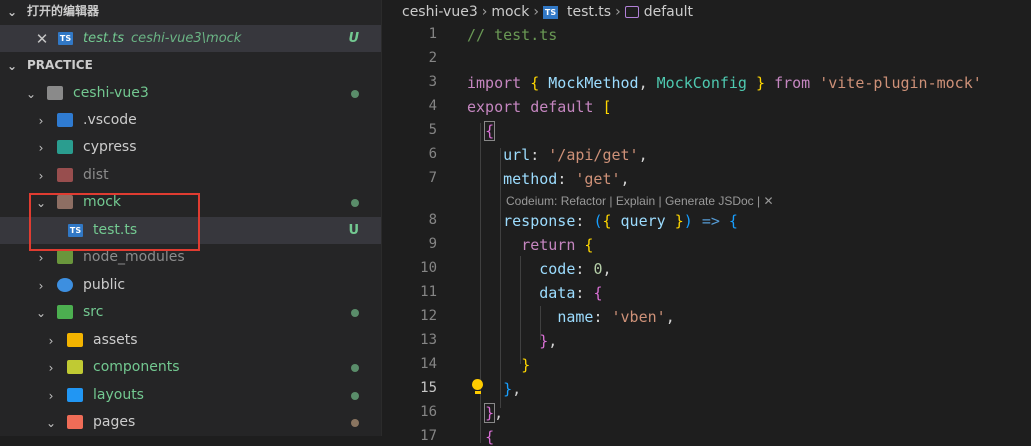  Describe the element at coordinates (526, 365) in the screenshot. I see `code-line: }` at that location.